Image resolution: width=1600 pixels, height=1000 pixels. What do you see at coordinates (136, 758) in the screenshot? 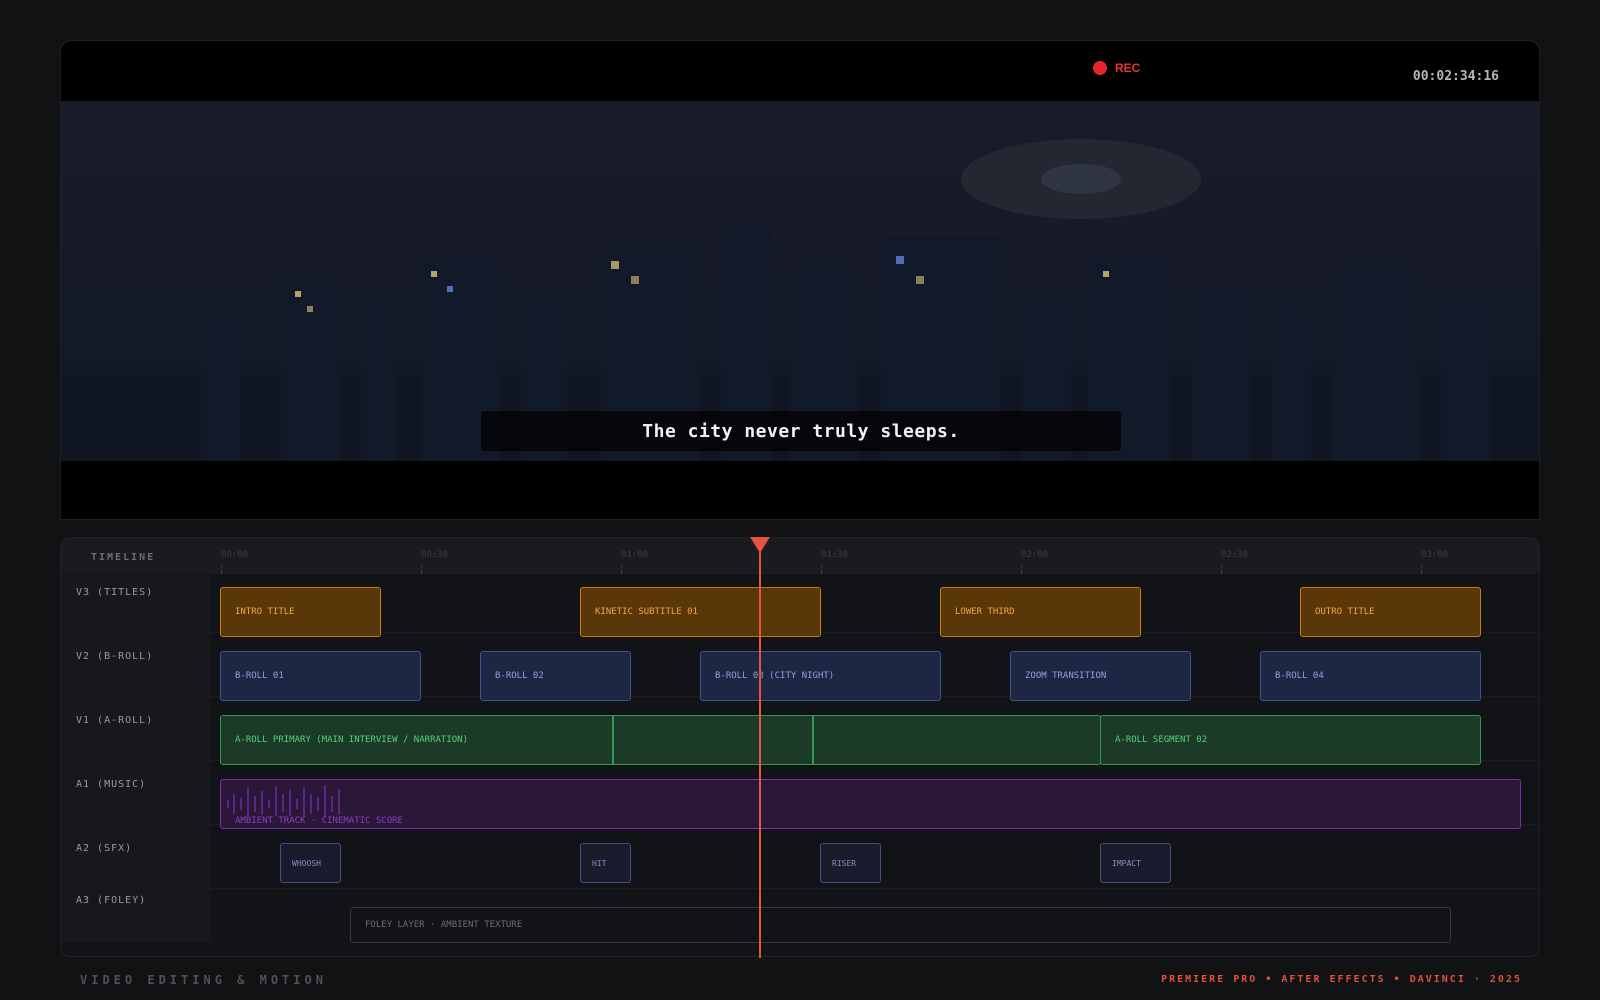
I see `track-header-column` at bounding box center [136, 758].